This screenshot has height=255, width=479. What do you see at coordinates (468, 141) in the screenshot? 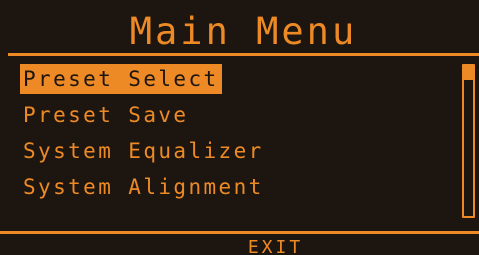
I see `menu-scrollbar` at bounding box center [468, 141].